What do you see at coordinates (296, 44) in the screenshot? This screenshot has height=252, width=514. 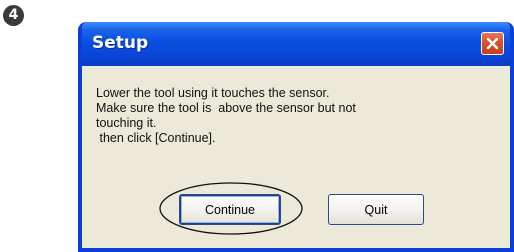 I see `dialog-titlebar: Setup` at bounding box center [296, 44].